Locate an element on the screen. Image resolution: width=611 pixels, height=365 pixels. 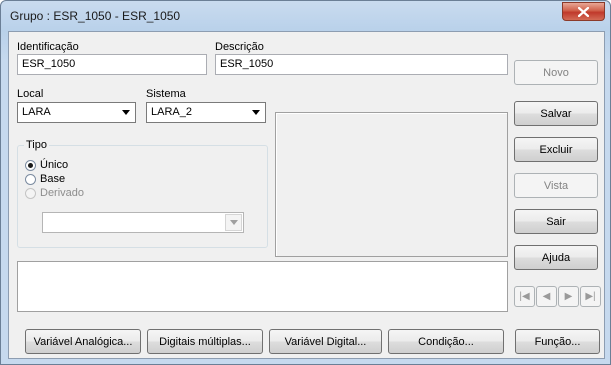
first-record-icon: |◀ is located at coordinates (524, 296).